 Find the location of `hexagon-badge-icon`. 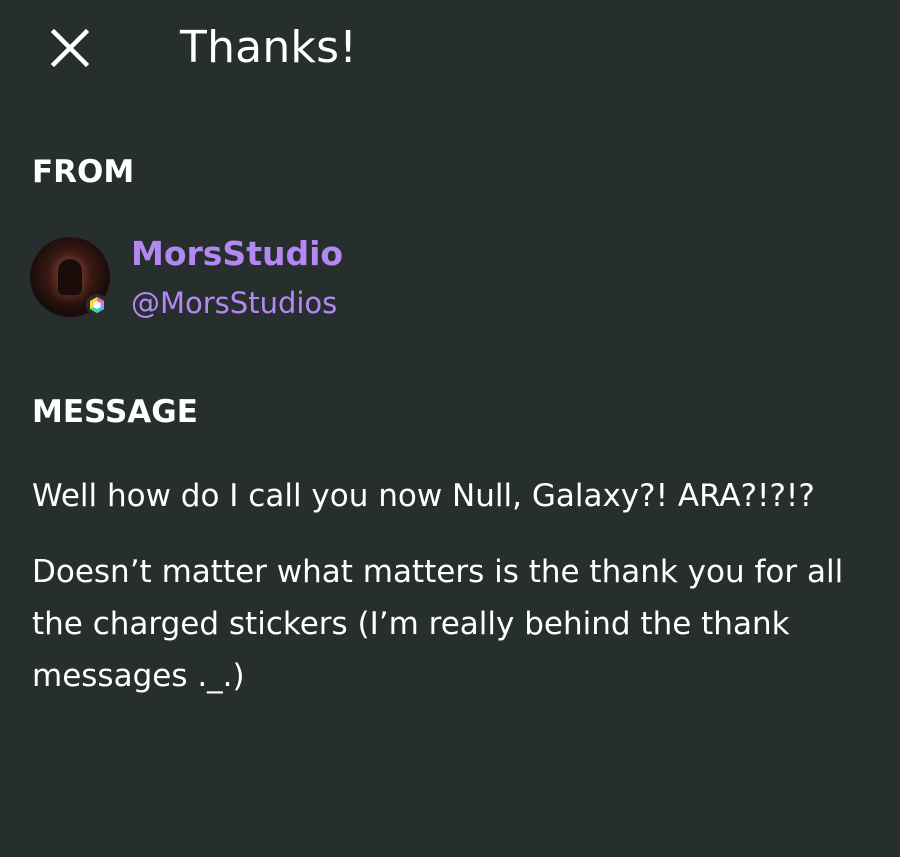

hexagon-badge-icon is located at coordinates (97, 305).